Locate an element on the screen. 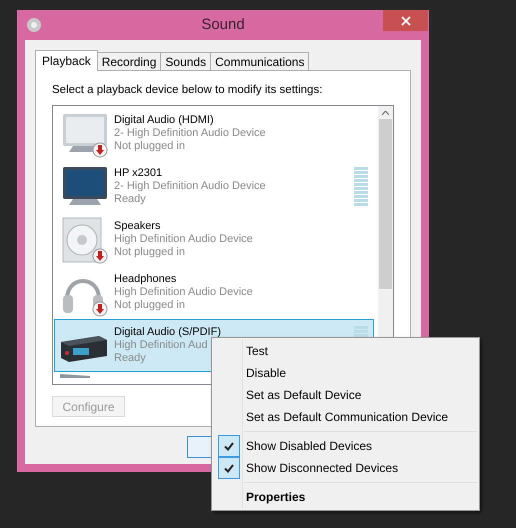 The image size is (516, 528). device-name: Headphones is located at coordinates (146, 279).